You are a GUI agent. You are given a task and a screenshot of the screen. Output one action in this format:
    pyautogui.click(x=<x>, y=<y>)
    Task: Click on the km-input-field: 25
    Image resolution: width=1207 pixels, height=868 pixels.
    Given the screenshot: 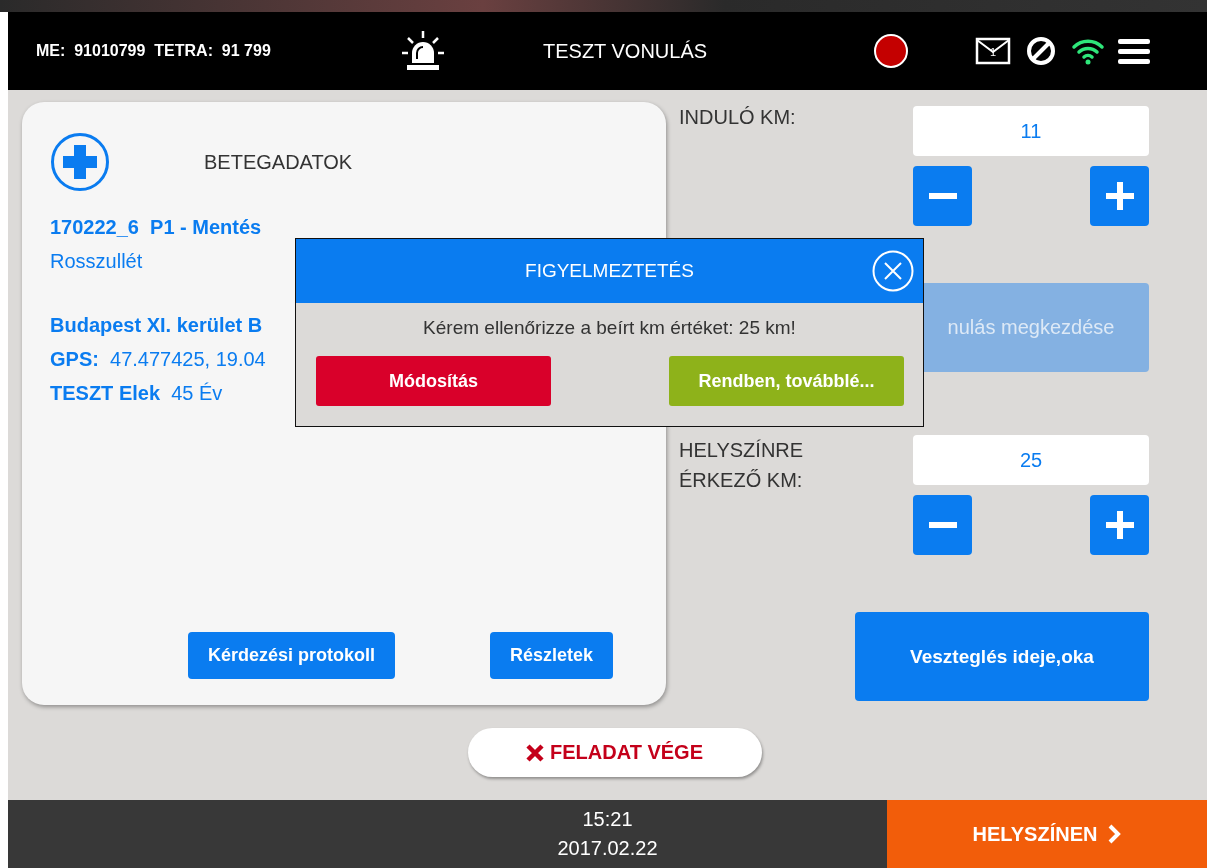 What is the action you would take?
    pyautogui.click(x=1031, y=460)
    